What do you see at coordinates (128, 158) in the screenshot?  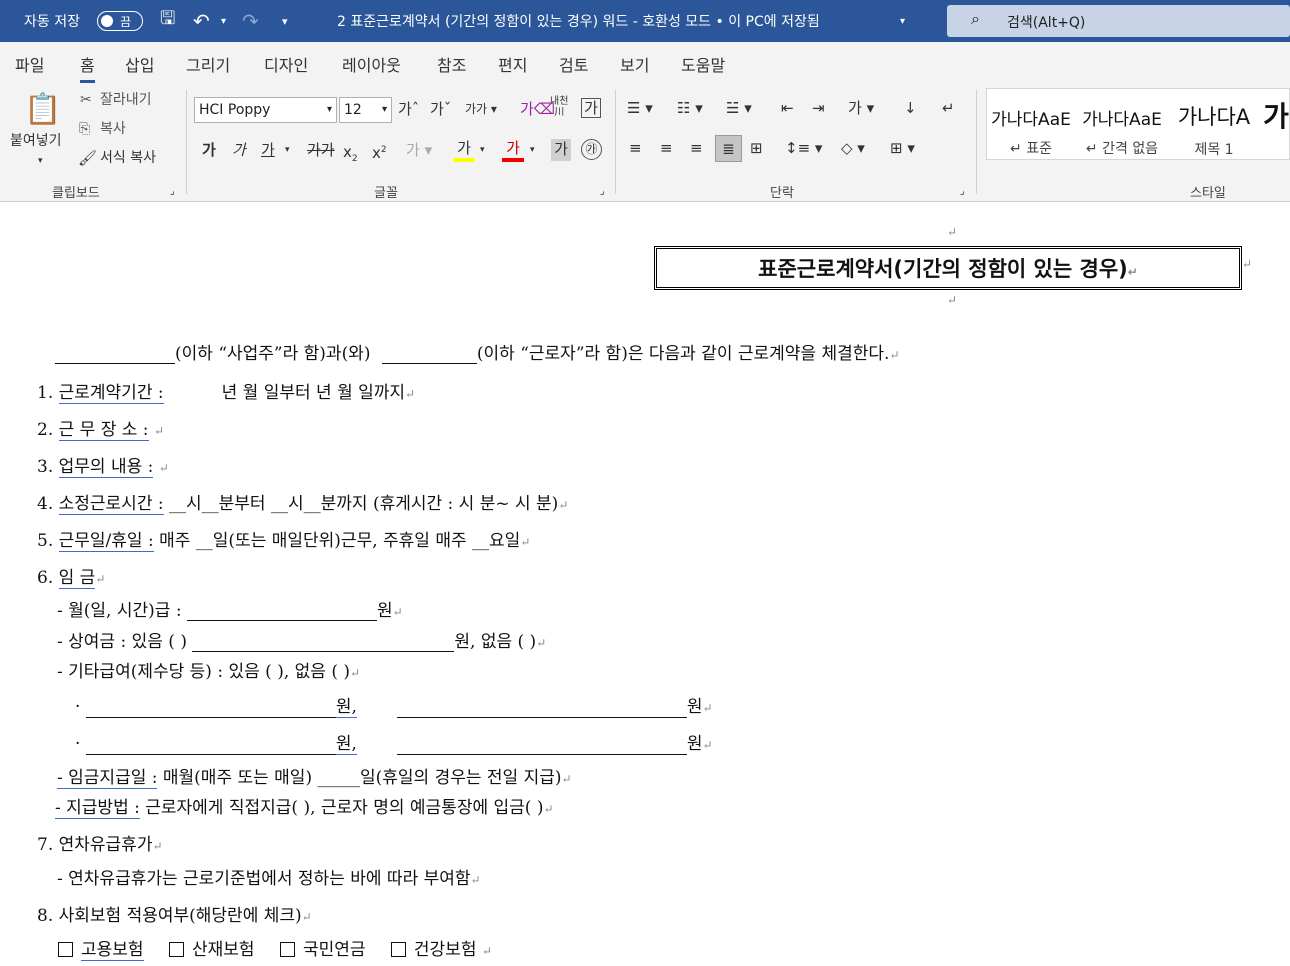 I see `format-painter-button: 서식 복사` at bounding box center [128, 158].